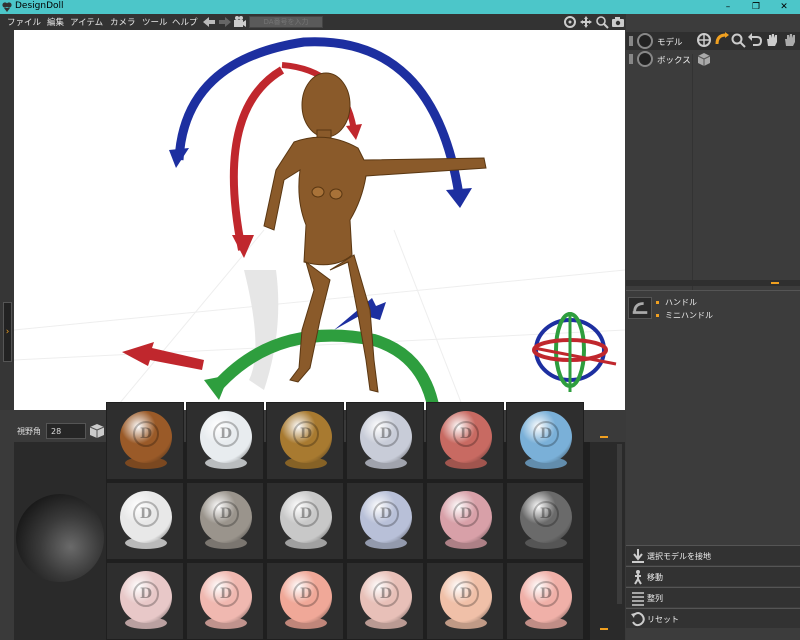 The width and height of the screenshot is (800, 640). What do you see at coordinates (713, 283) in the screenshot?
I see `panel-splitter` at bounding box center [713, 283].